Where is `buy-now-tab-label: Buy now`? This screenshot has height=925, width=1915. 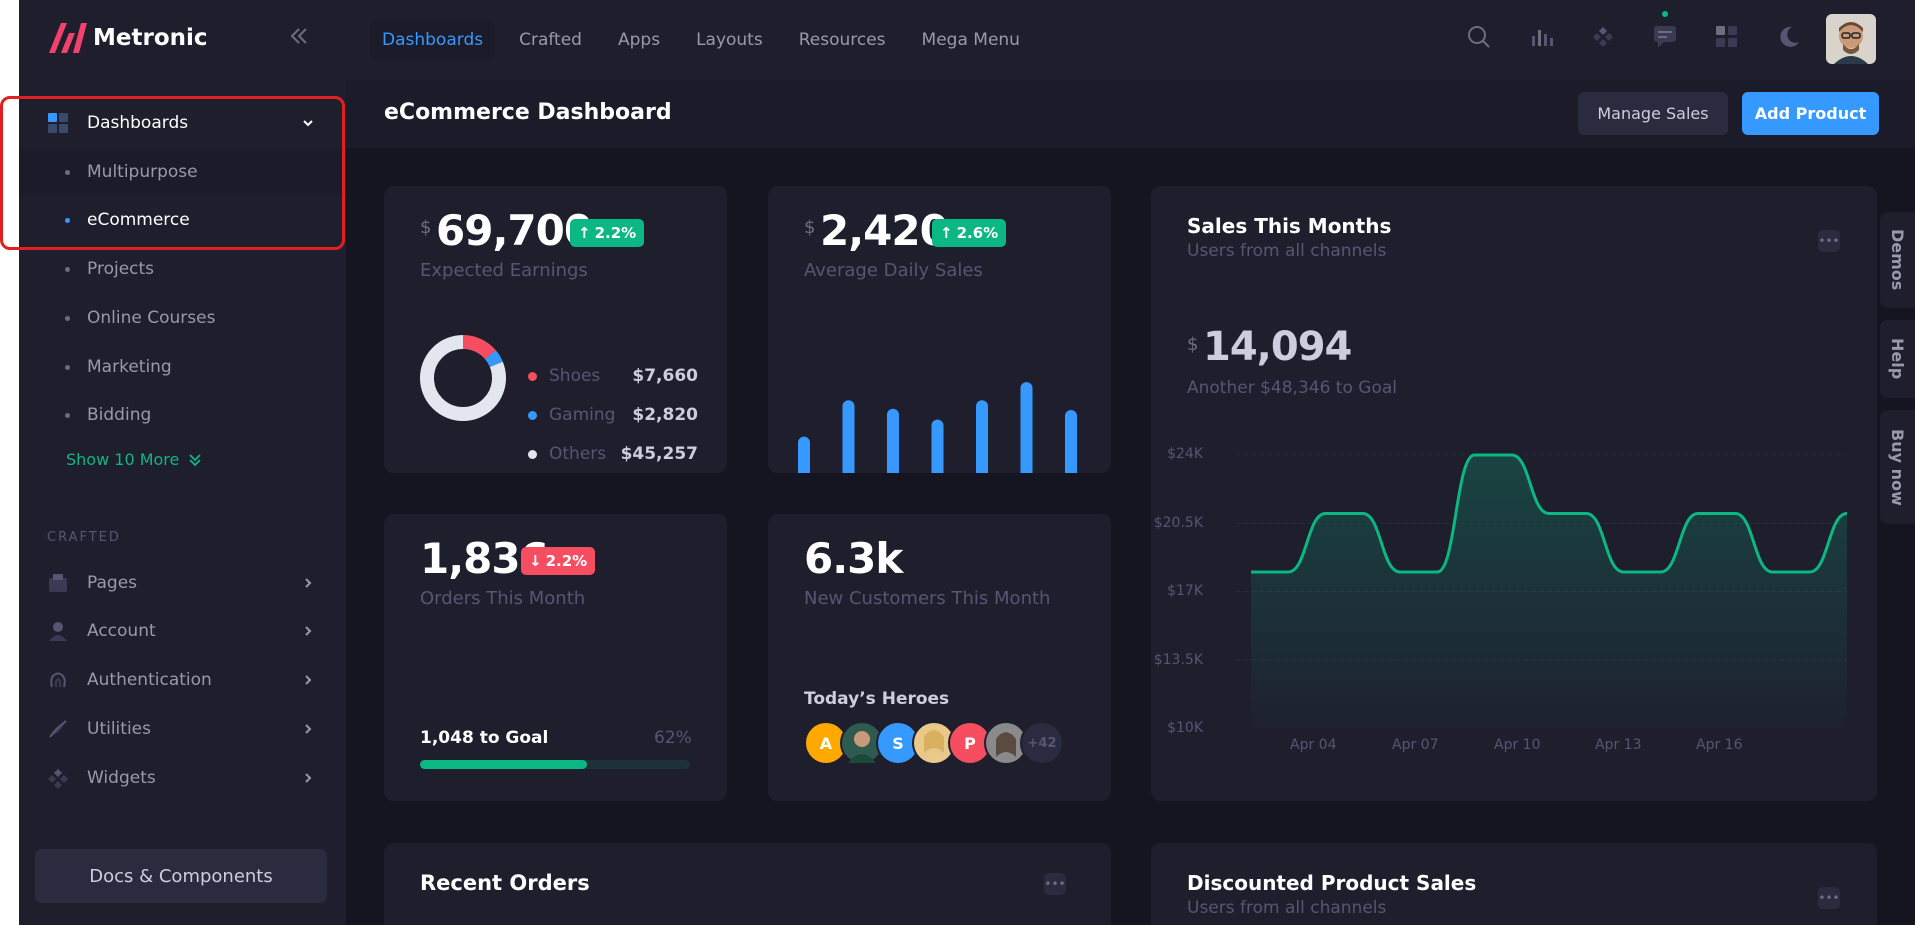
buy-now-tab-label: Buy now is located at coordinates (1897, 467).